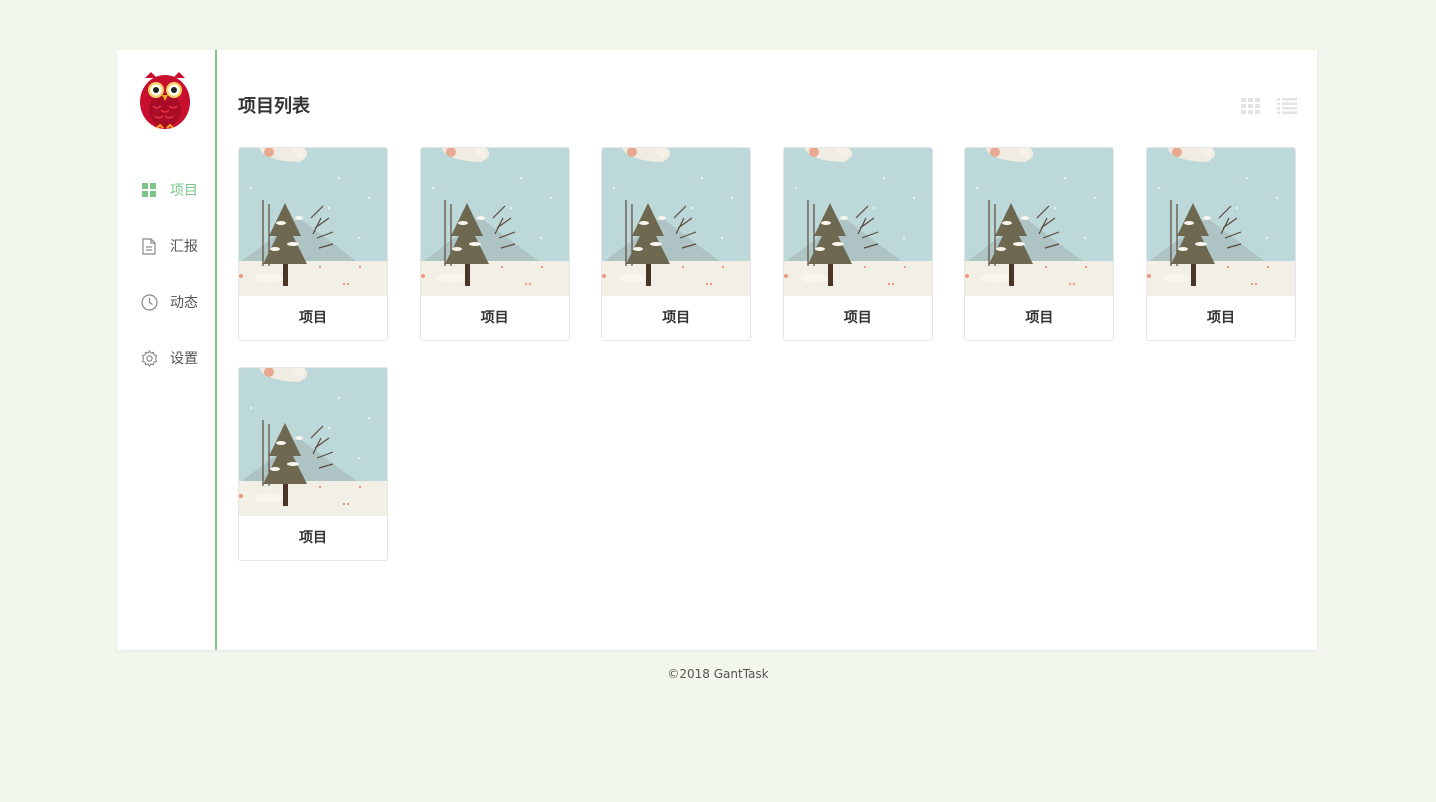 Image resolution: width=1436 pixels, height=802 pixels. What do you see at coordinates (166, 246) in the screenshot?
I see `sidebar-item-reports: 汇报` at bounding box center [166, 246].